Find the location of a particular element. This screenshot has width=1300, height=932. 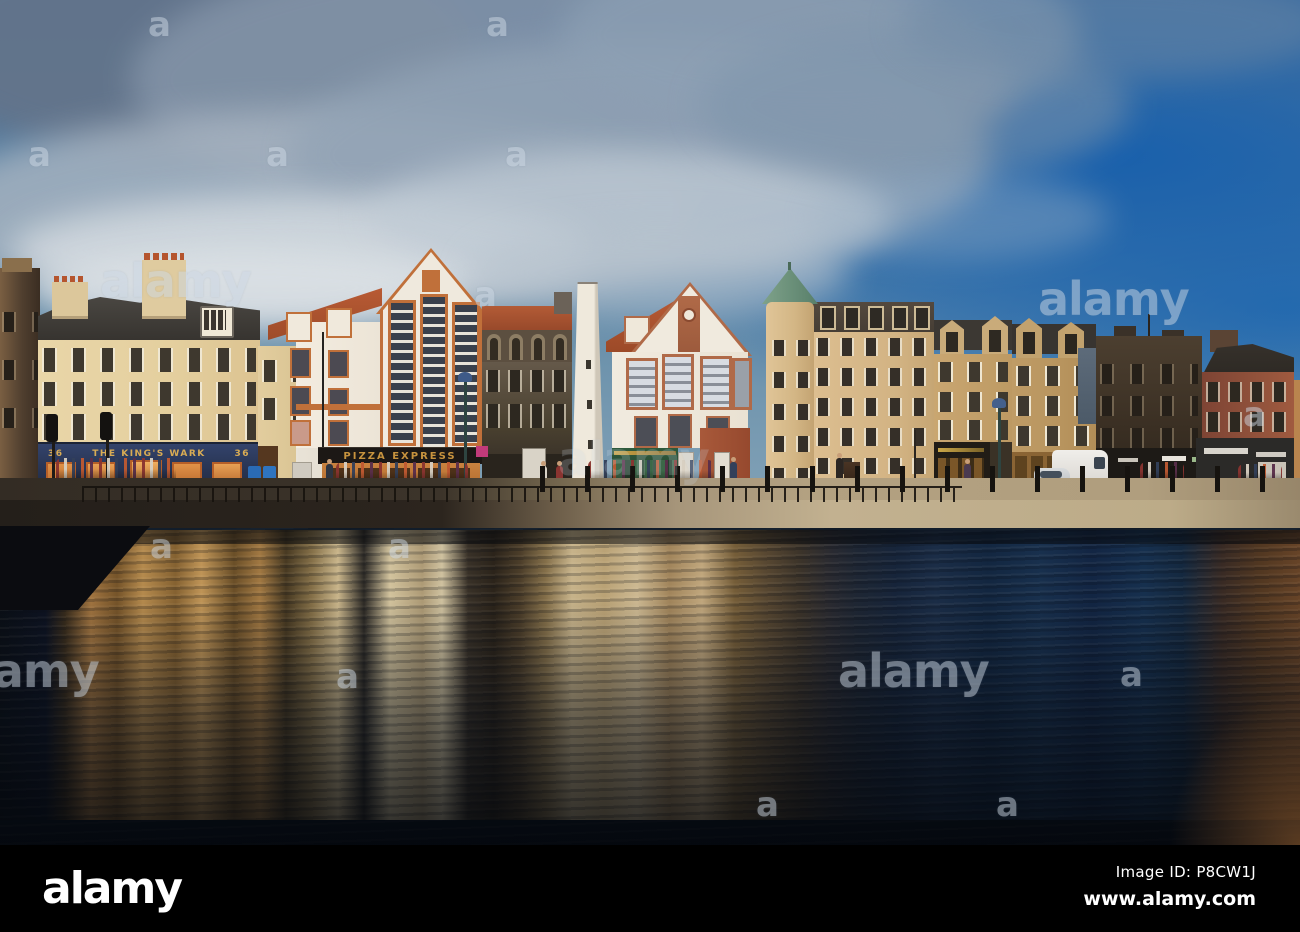

pizza-express-sign-text: PIZZA EXPRESS is located at coordinates (400, 456).